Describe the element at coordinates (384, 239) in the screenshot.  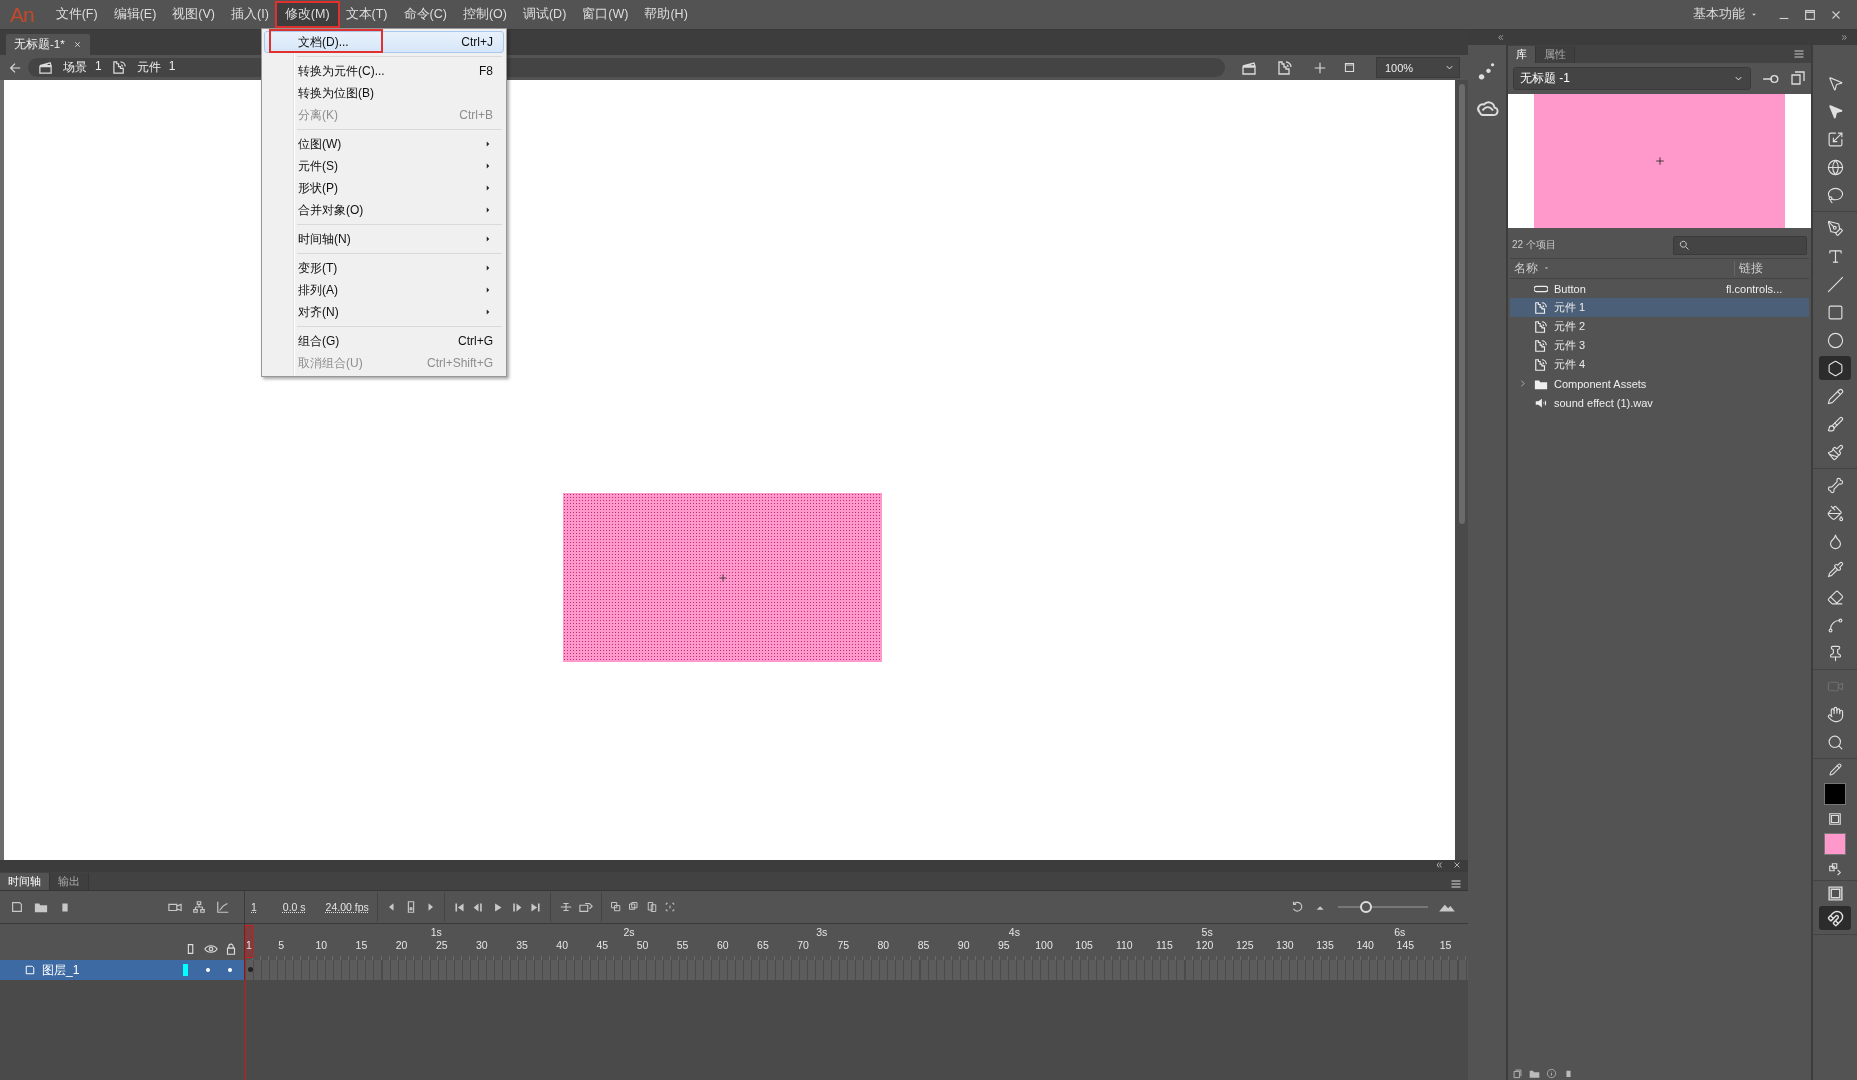
I see `menu-option: 时间轴(N)` at that location.